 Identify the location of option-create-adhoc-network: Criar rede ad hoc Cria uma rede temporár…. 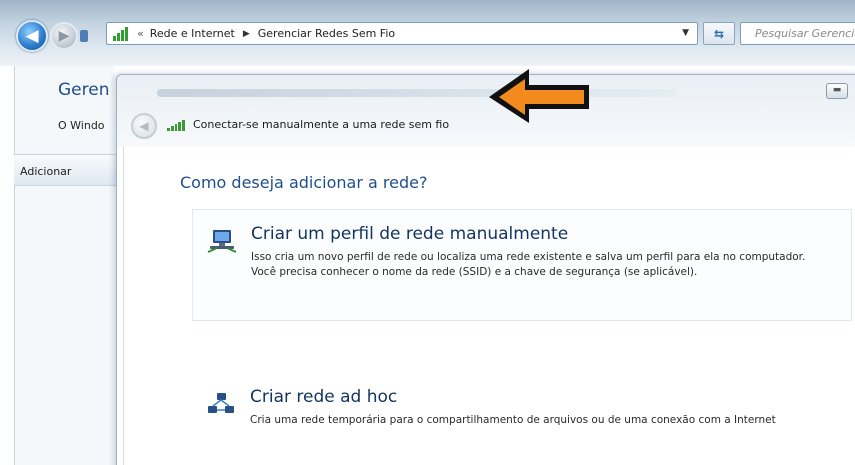
(522, 418).